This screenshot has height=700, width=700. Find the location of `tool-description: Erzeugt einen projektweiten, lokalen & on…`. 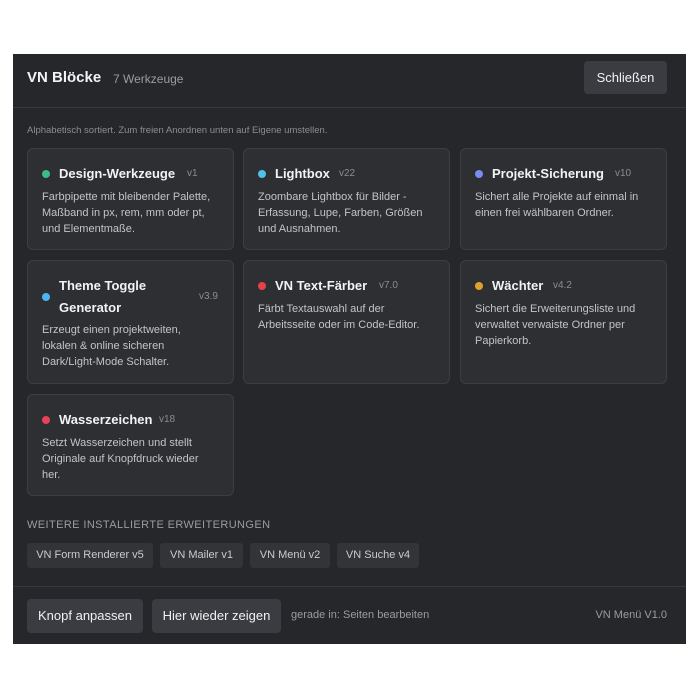

tool-description: Erzeugt einen projektweiten, lokalen & on… is located at coordinates (111, 346).